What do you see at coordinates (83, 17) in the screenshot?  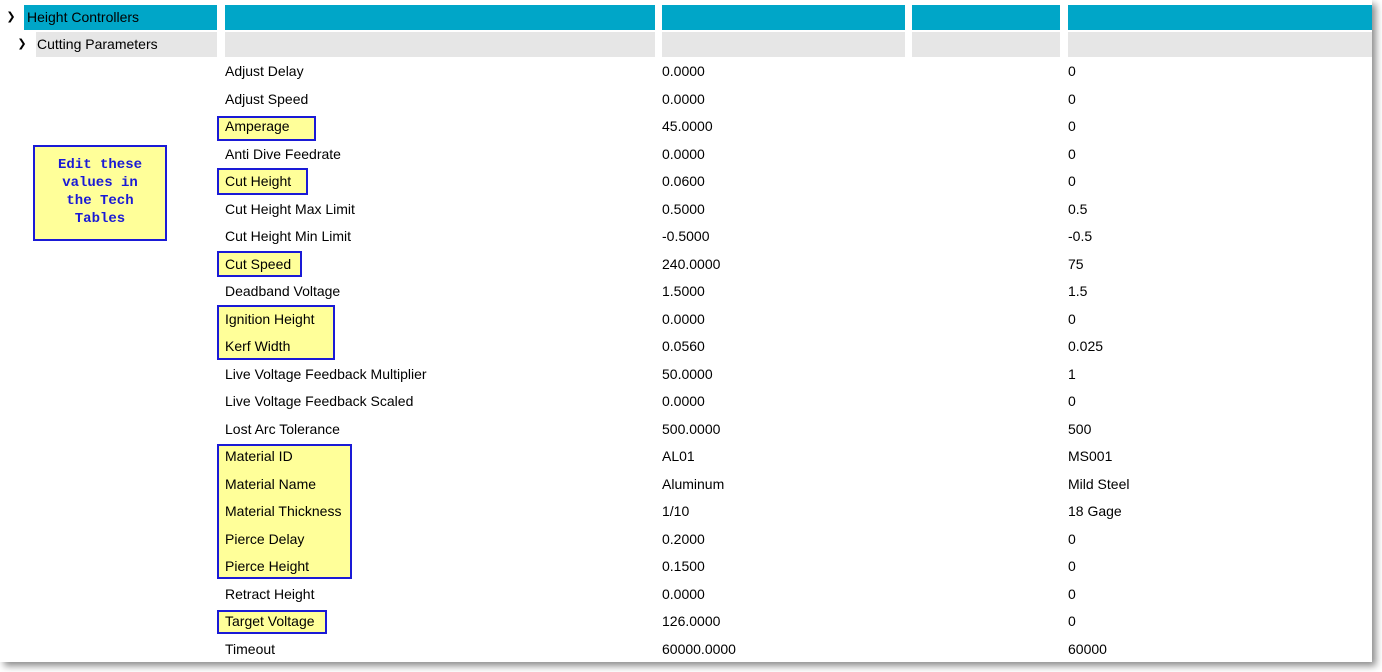 I see `tree-node-height-controllers: Height Controllers` at bounding box center [83, 17].